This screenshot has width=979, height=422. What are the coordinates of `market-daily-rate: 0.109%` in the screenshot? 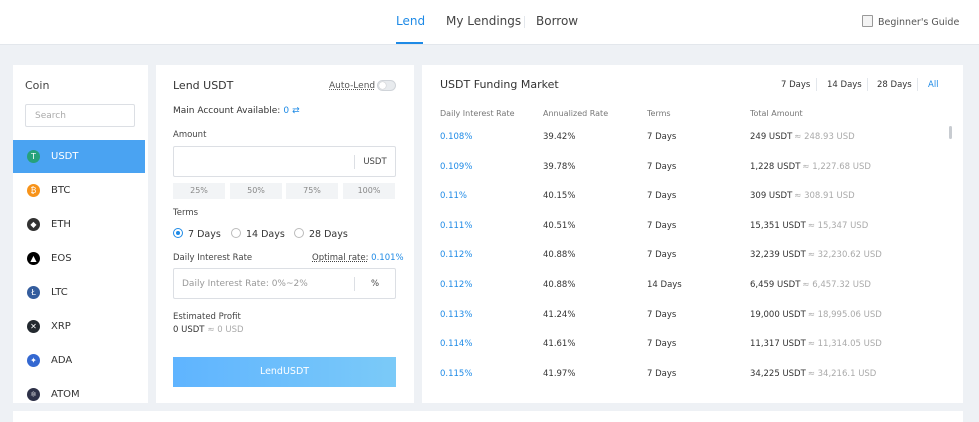 It's located at (456, 166).